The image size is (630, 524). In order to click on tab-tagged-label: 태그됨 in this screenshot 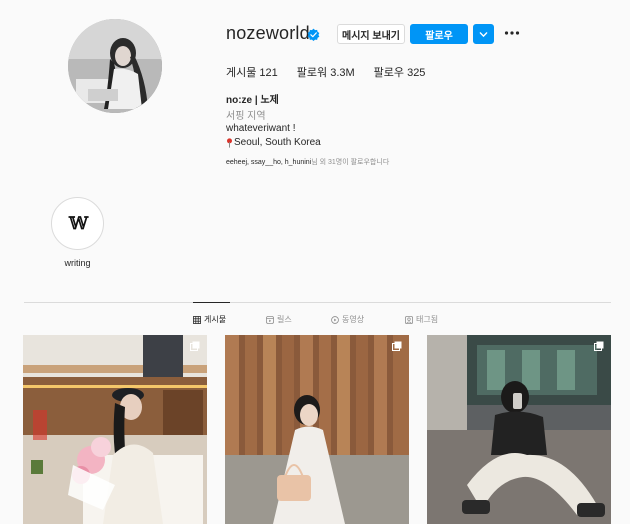, I will do `click(427, 319)`.